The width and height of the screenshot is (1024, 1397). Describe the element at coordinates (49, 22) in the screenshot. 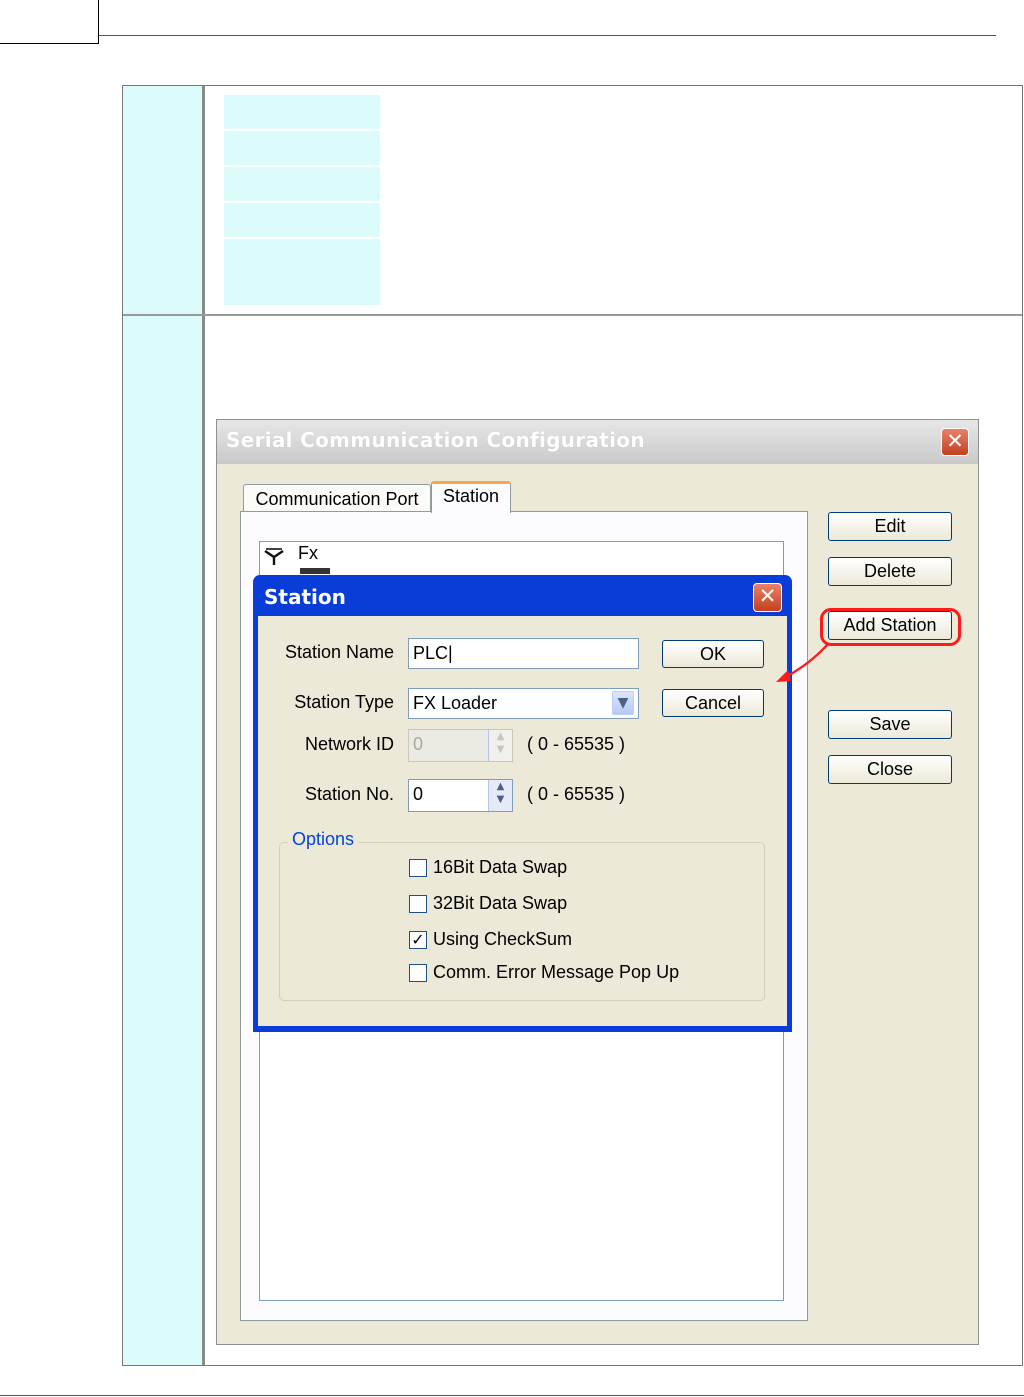

I see `page-number-box` at that location.